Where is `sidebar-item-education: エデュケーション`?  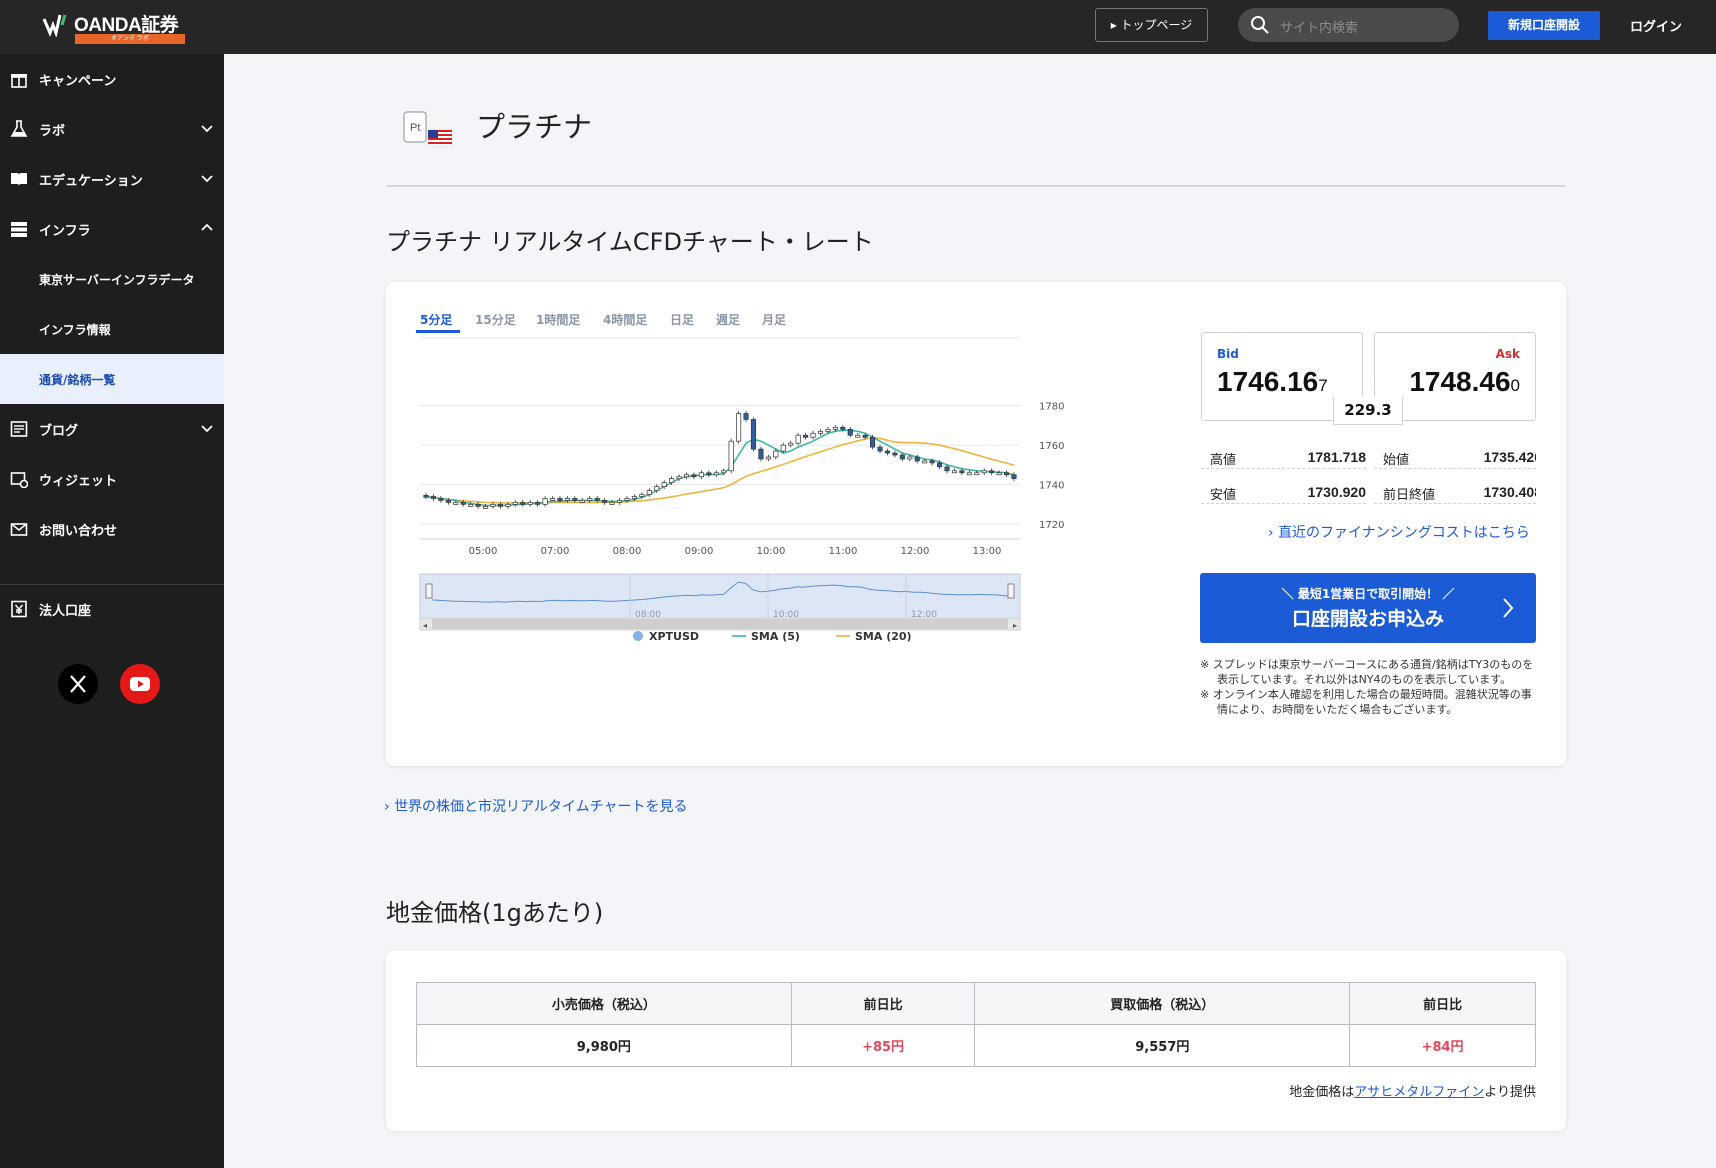
sidebar-item-education: エデュケーション is located at coordinates (112, 179).